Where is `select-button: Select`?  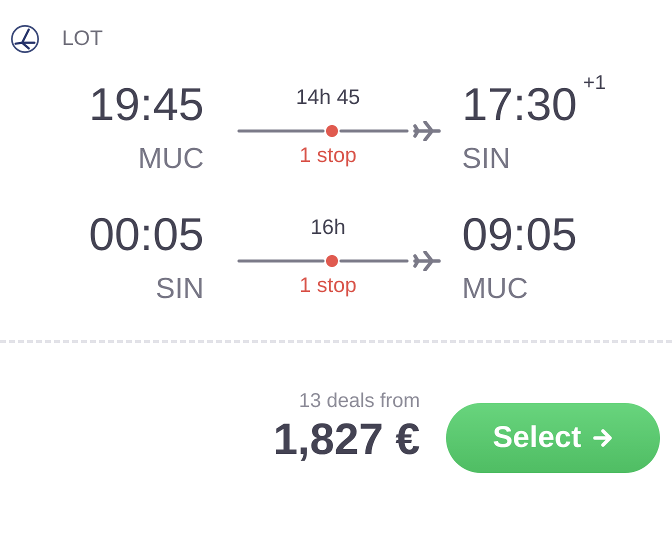 select-button: Select is located at coordinates (553, 438).